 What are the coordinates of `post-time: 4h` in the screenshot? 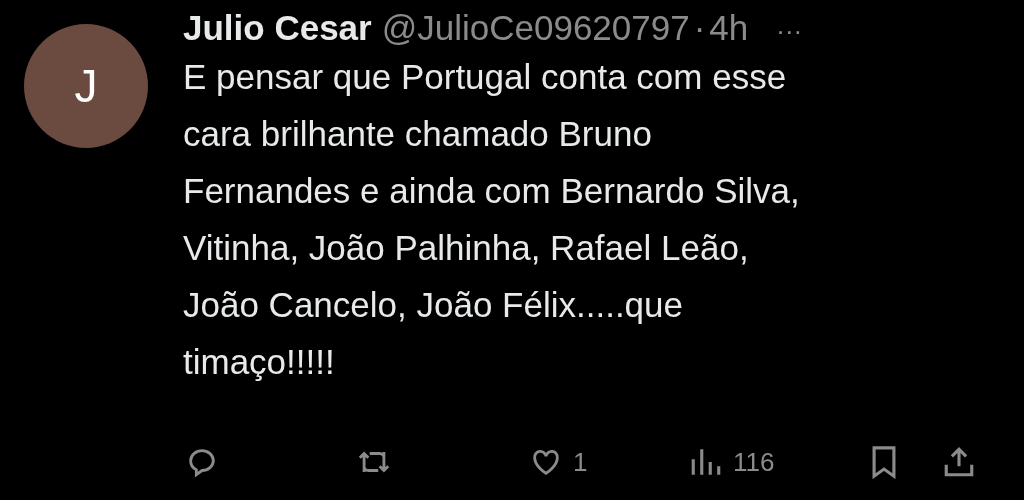 It's located at (729, 28).